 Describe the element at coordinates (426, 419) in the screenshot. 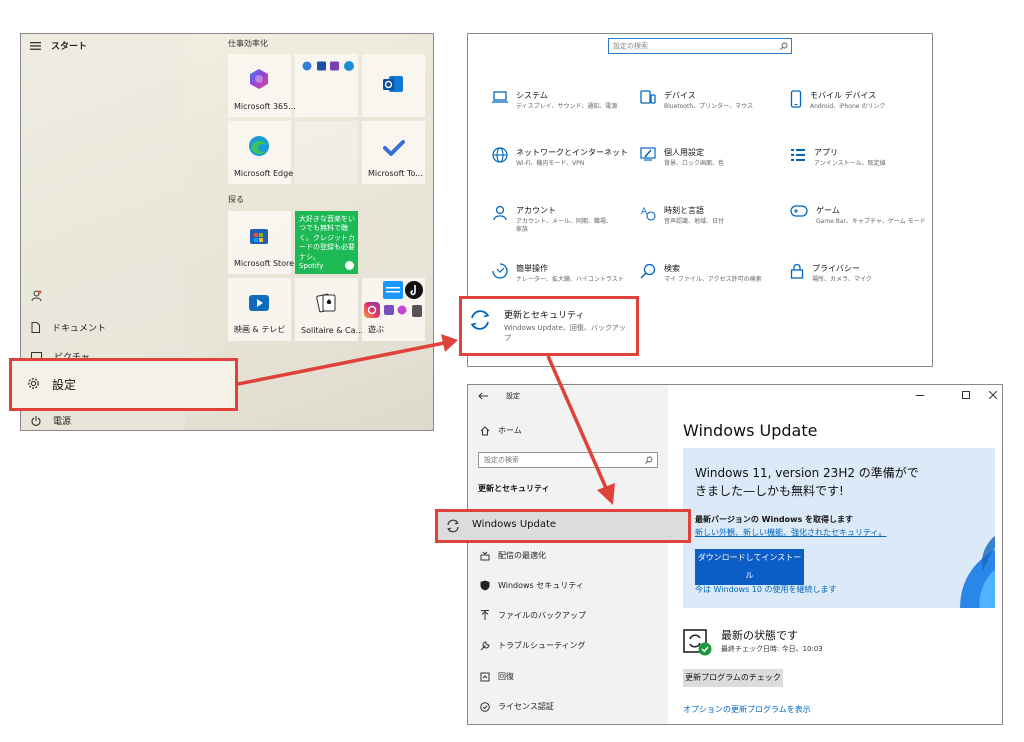

I see `flow-arrows` at that location.